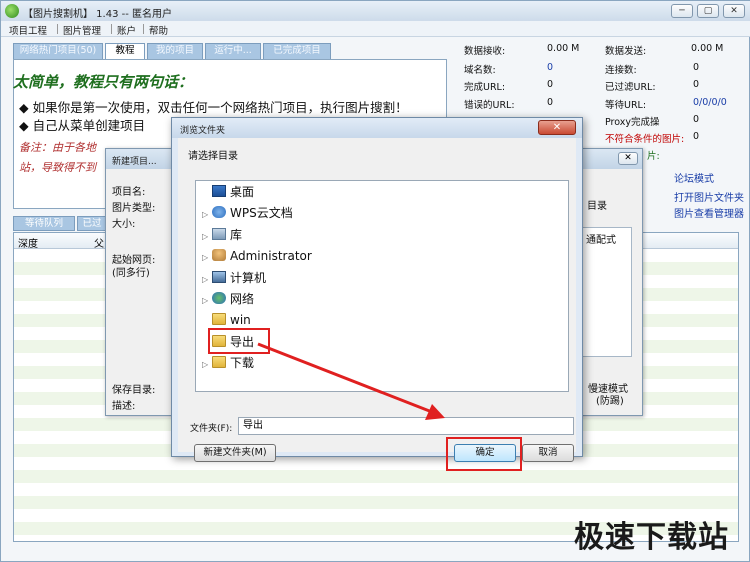 The width and height of the screenshot is (750, 562). I want to click on stat-filtered-label: 已过滤URL:, so click(630, 87).